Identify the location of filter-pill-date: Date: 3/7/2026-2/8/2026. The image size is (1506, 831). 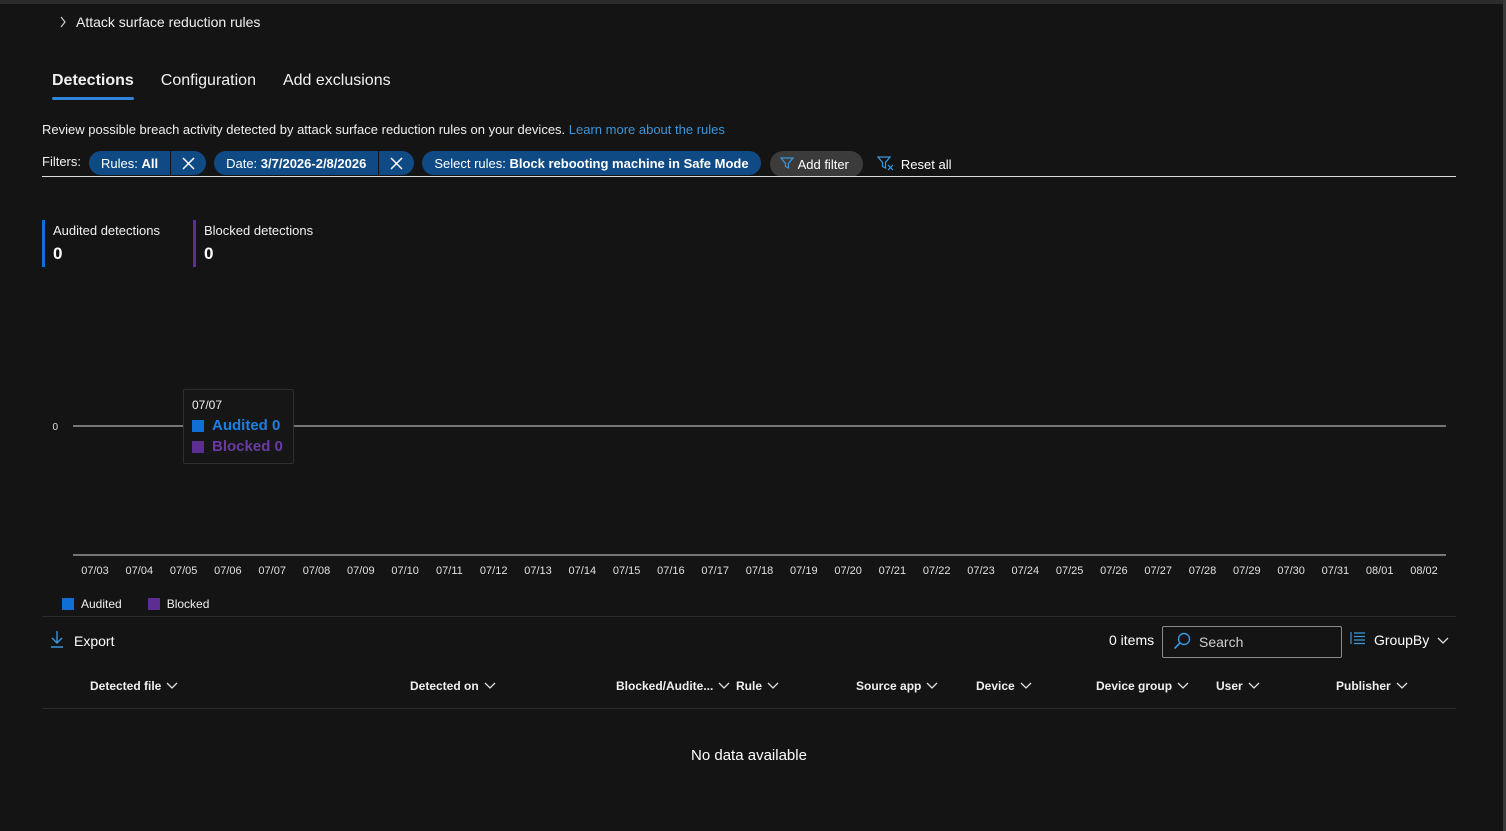
(314, 163).